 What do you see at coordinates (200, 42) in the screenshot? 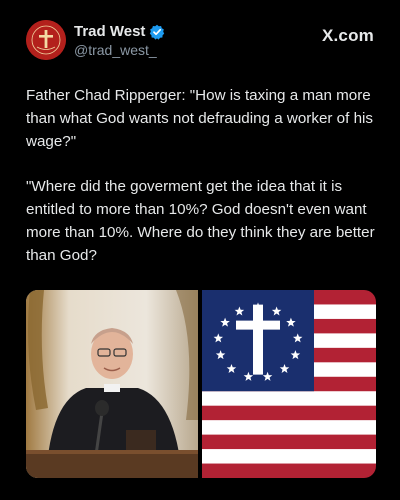
I see `tweet-header: Trad West @trad_west_ X.com` at bounding box center [200, 42].